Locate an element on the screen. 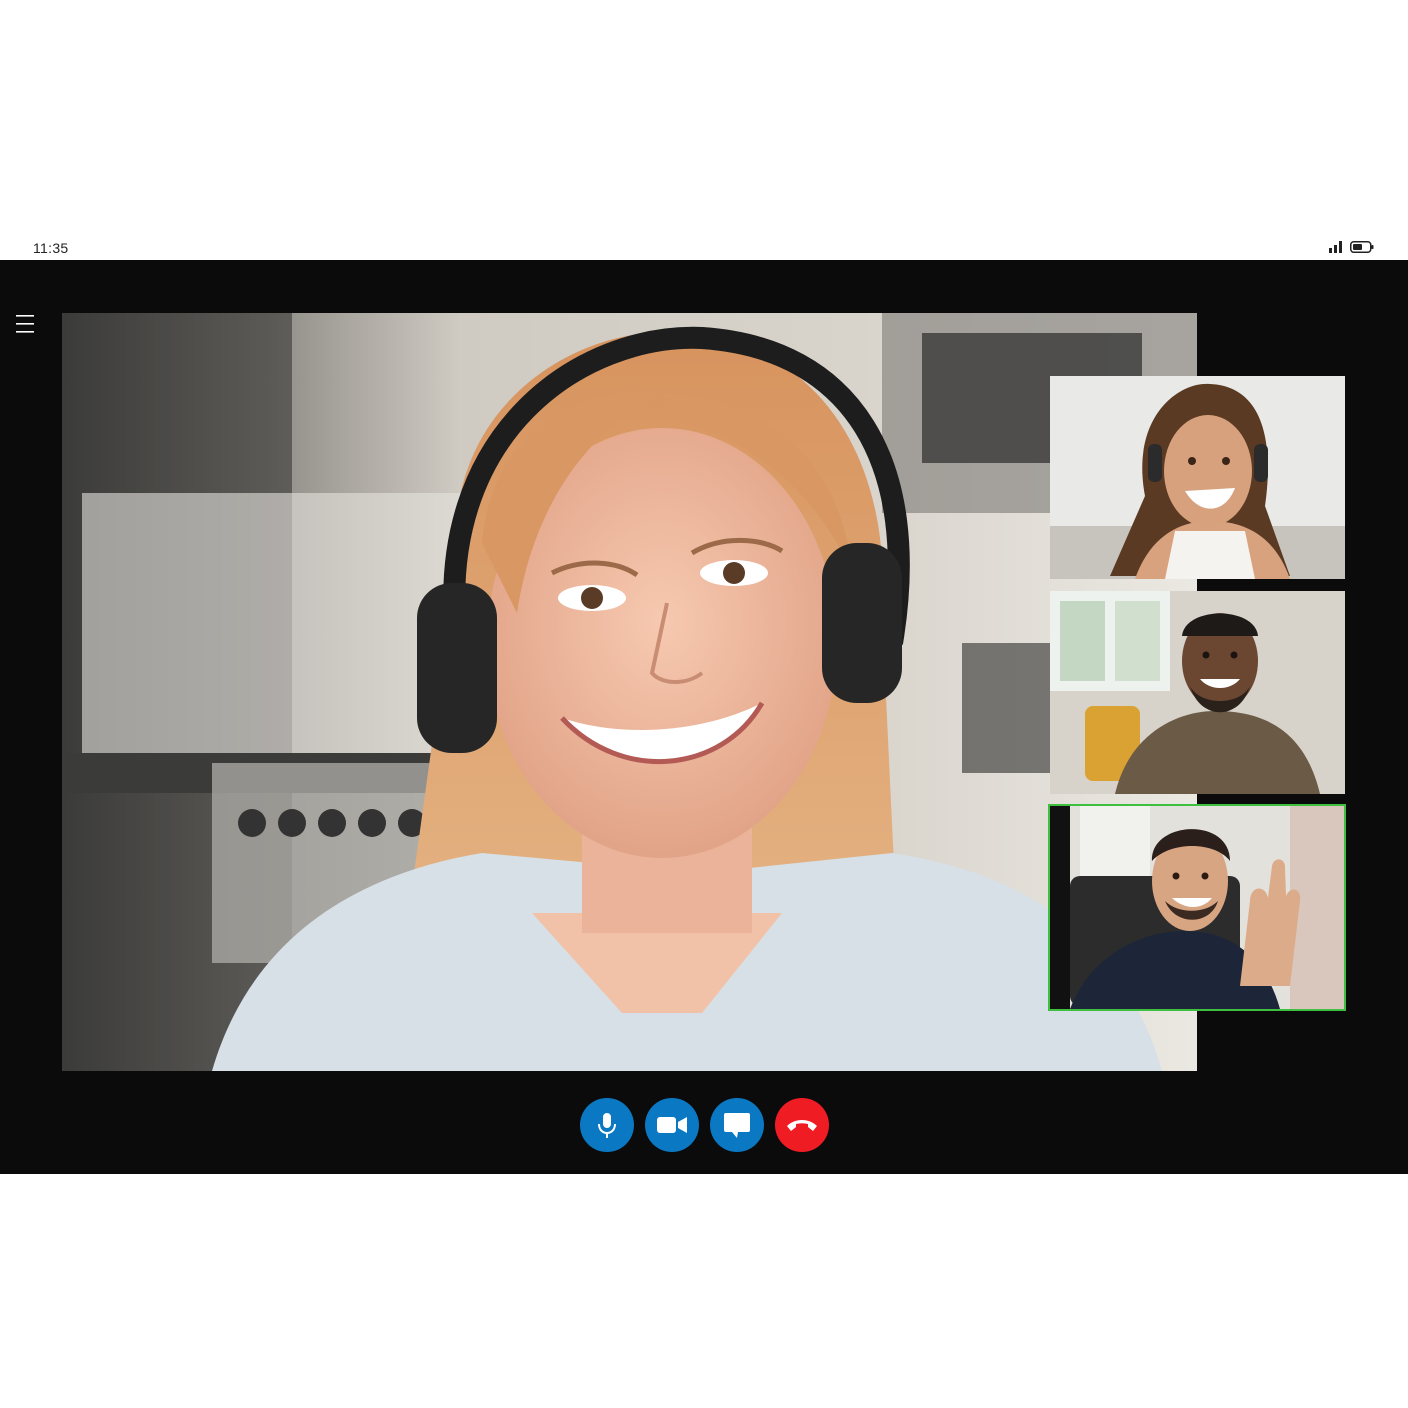  participant-tile-3-active-speaker is located at coordinates (1197, 907).